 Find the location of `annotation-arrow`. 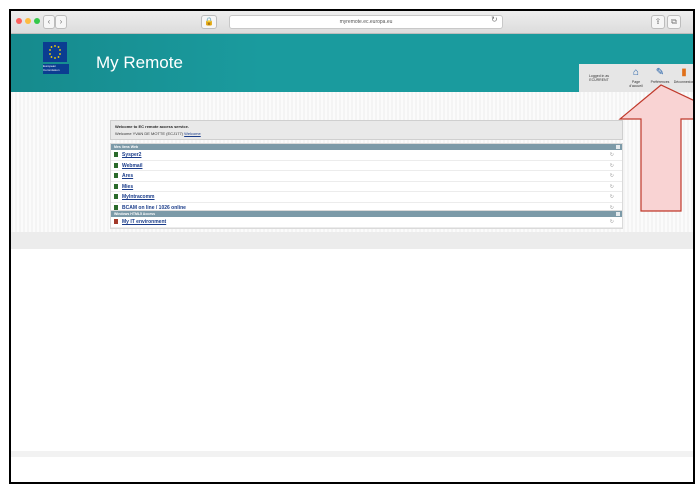

annotation-arrow is located at coordinates (655, 148).